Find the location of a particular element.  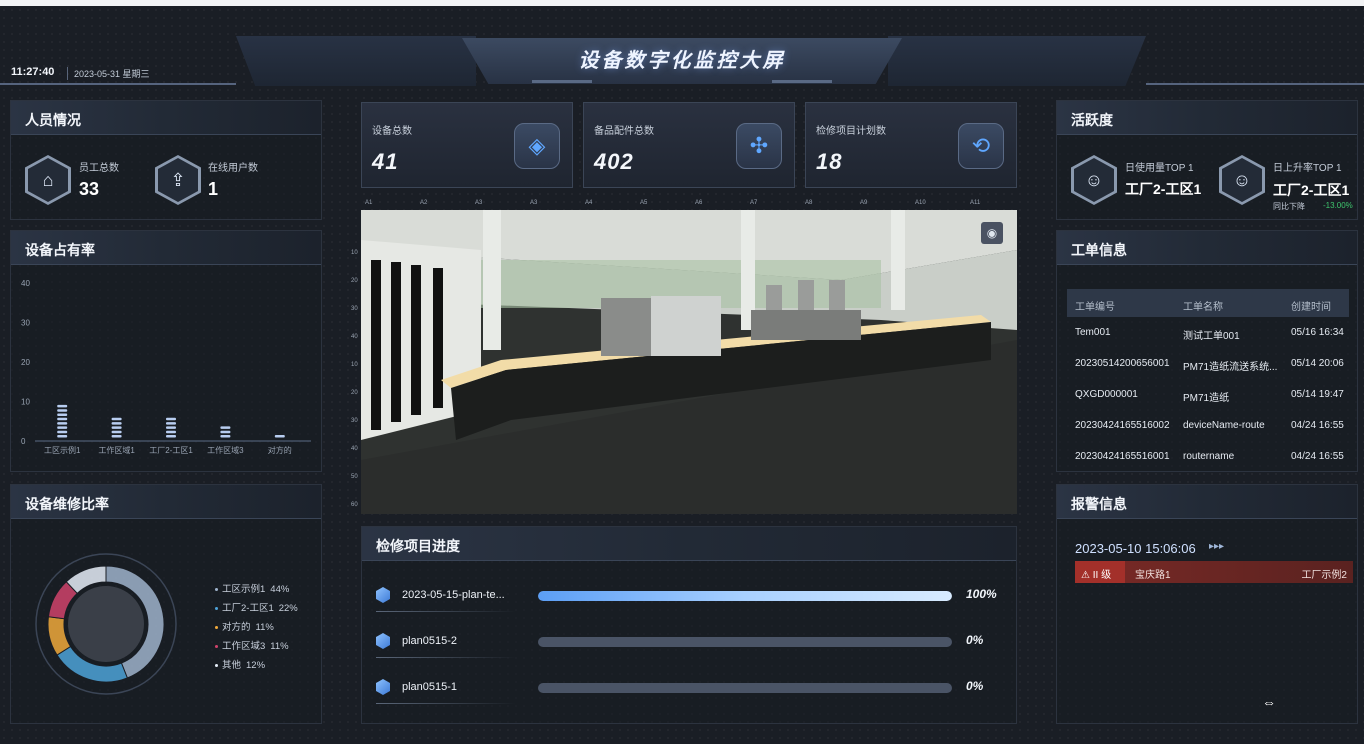

panel-title: 活跃度 is located at coordinates (1092, 120).